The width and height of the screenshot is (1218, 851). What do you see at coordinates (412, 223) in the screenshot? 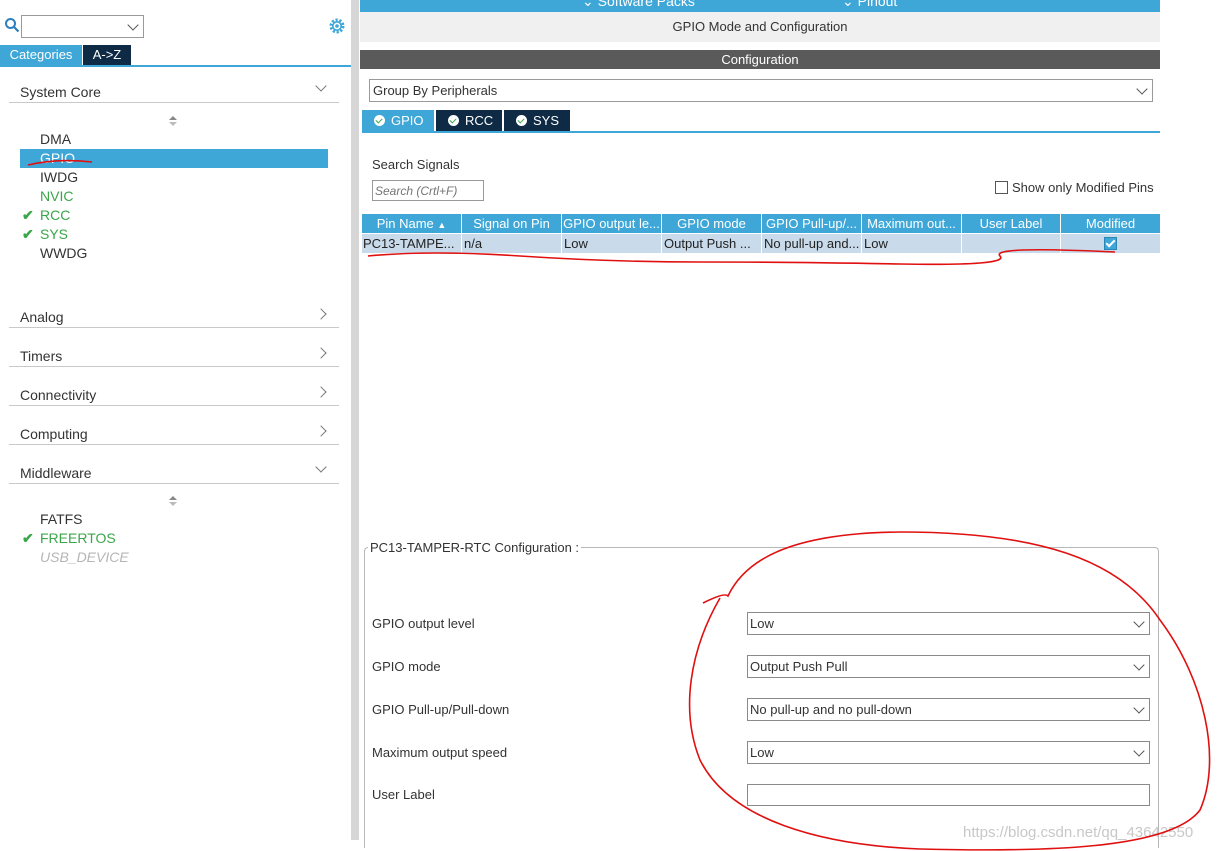
I see `column-header-pin-name: Pin Name ▲` at bounding box center [412, 223].